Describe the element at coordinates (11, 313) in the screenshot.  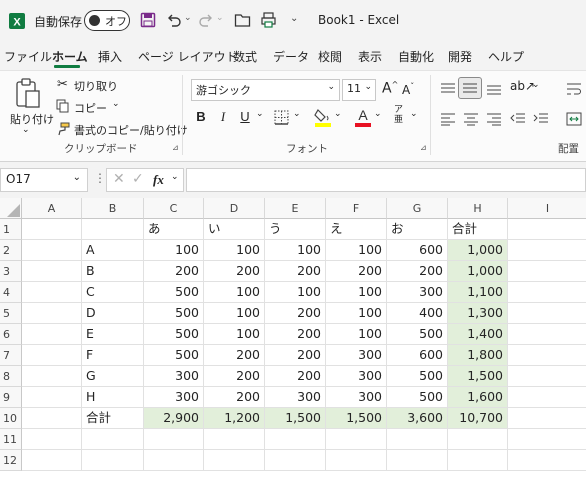
I see `row-header-5: 5` at that location.